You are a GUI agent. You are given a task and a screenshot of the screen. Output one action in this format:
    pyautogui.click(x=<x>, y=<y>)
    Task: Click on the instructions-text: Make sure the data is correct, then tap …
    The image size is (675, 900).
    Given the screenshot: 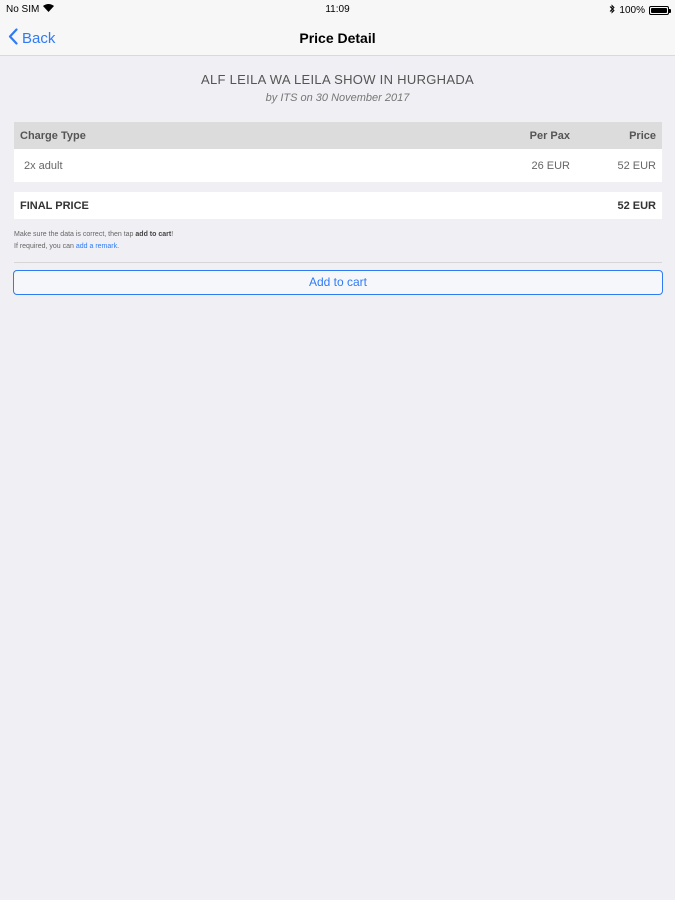 What is the action you would take?
    pyautogui.click(x=338, y=241)
    